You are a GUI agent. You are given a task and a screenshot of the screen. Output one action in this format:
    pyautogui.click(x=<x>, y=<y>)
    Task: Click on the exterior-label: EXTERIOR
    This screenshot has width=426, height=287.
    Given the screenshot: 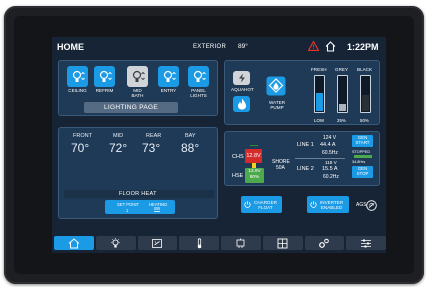 What is the action you would take?
    pyautogui.click(x=210, y=47)
    